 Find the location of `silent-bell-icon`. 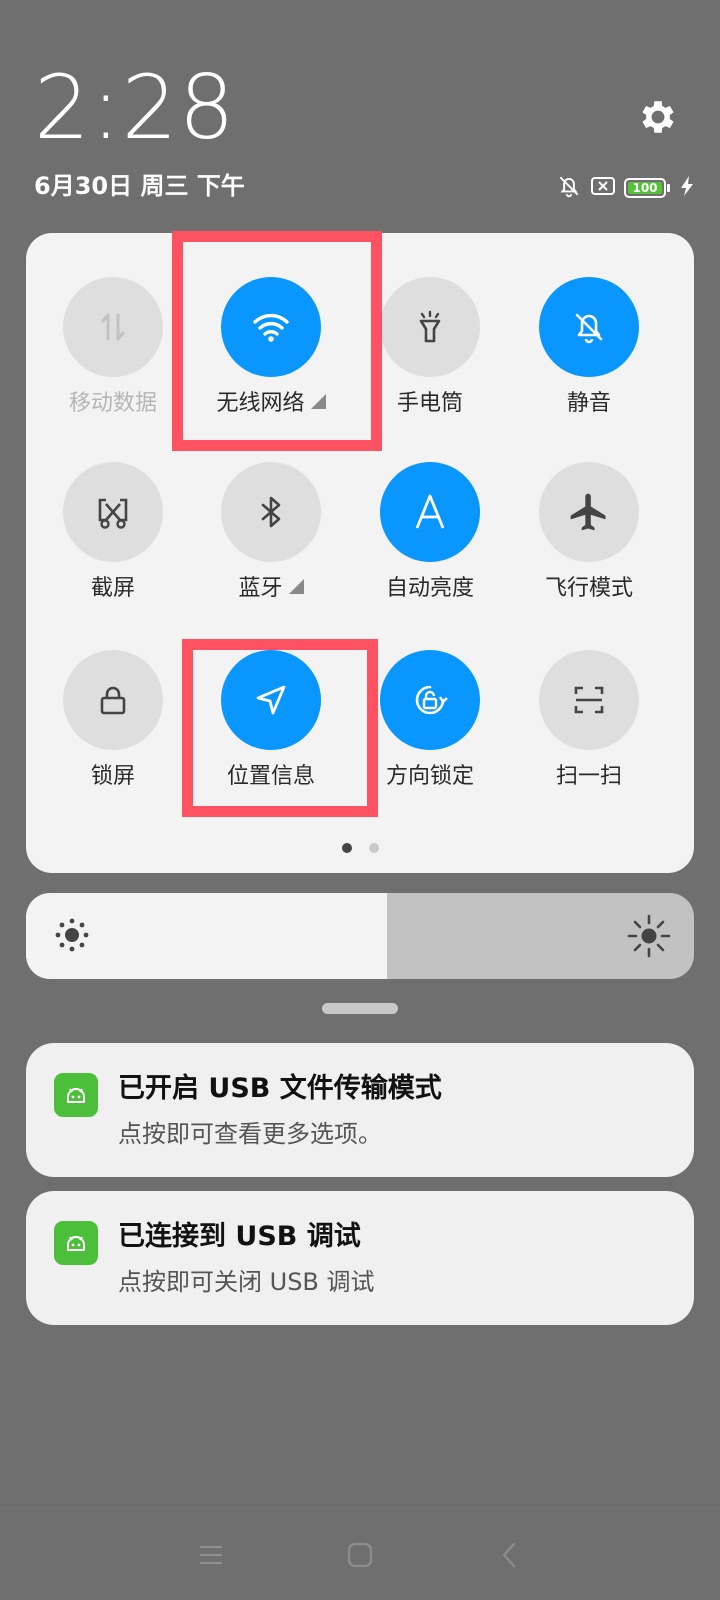

silent-bell-icon is located at coordinates (589, 327).